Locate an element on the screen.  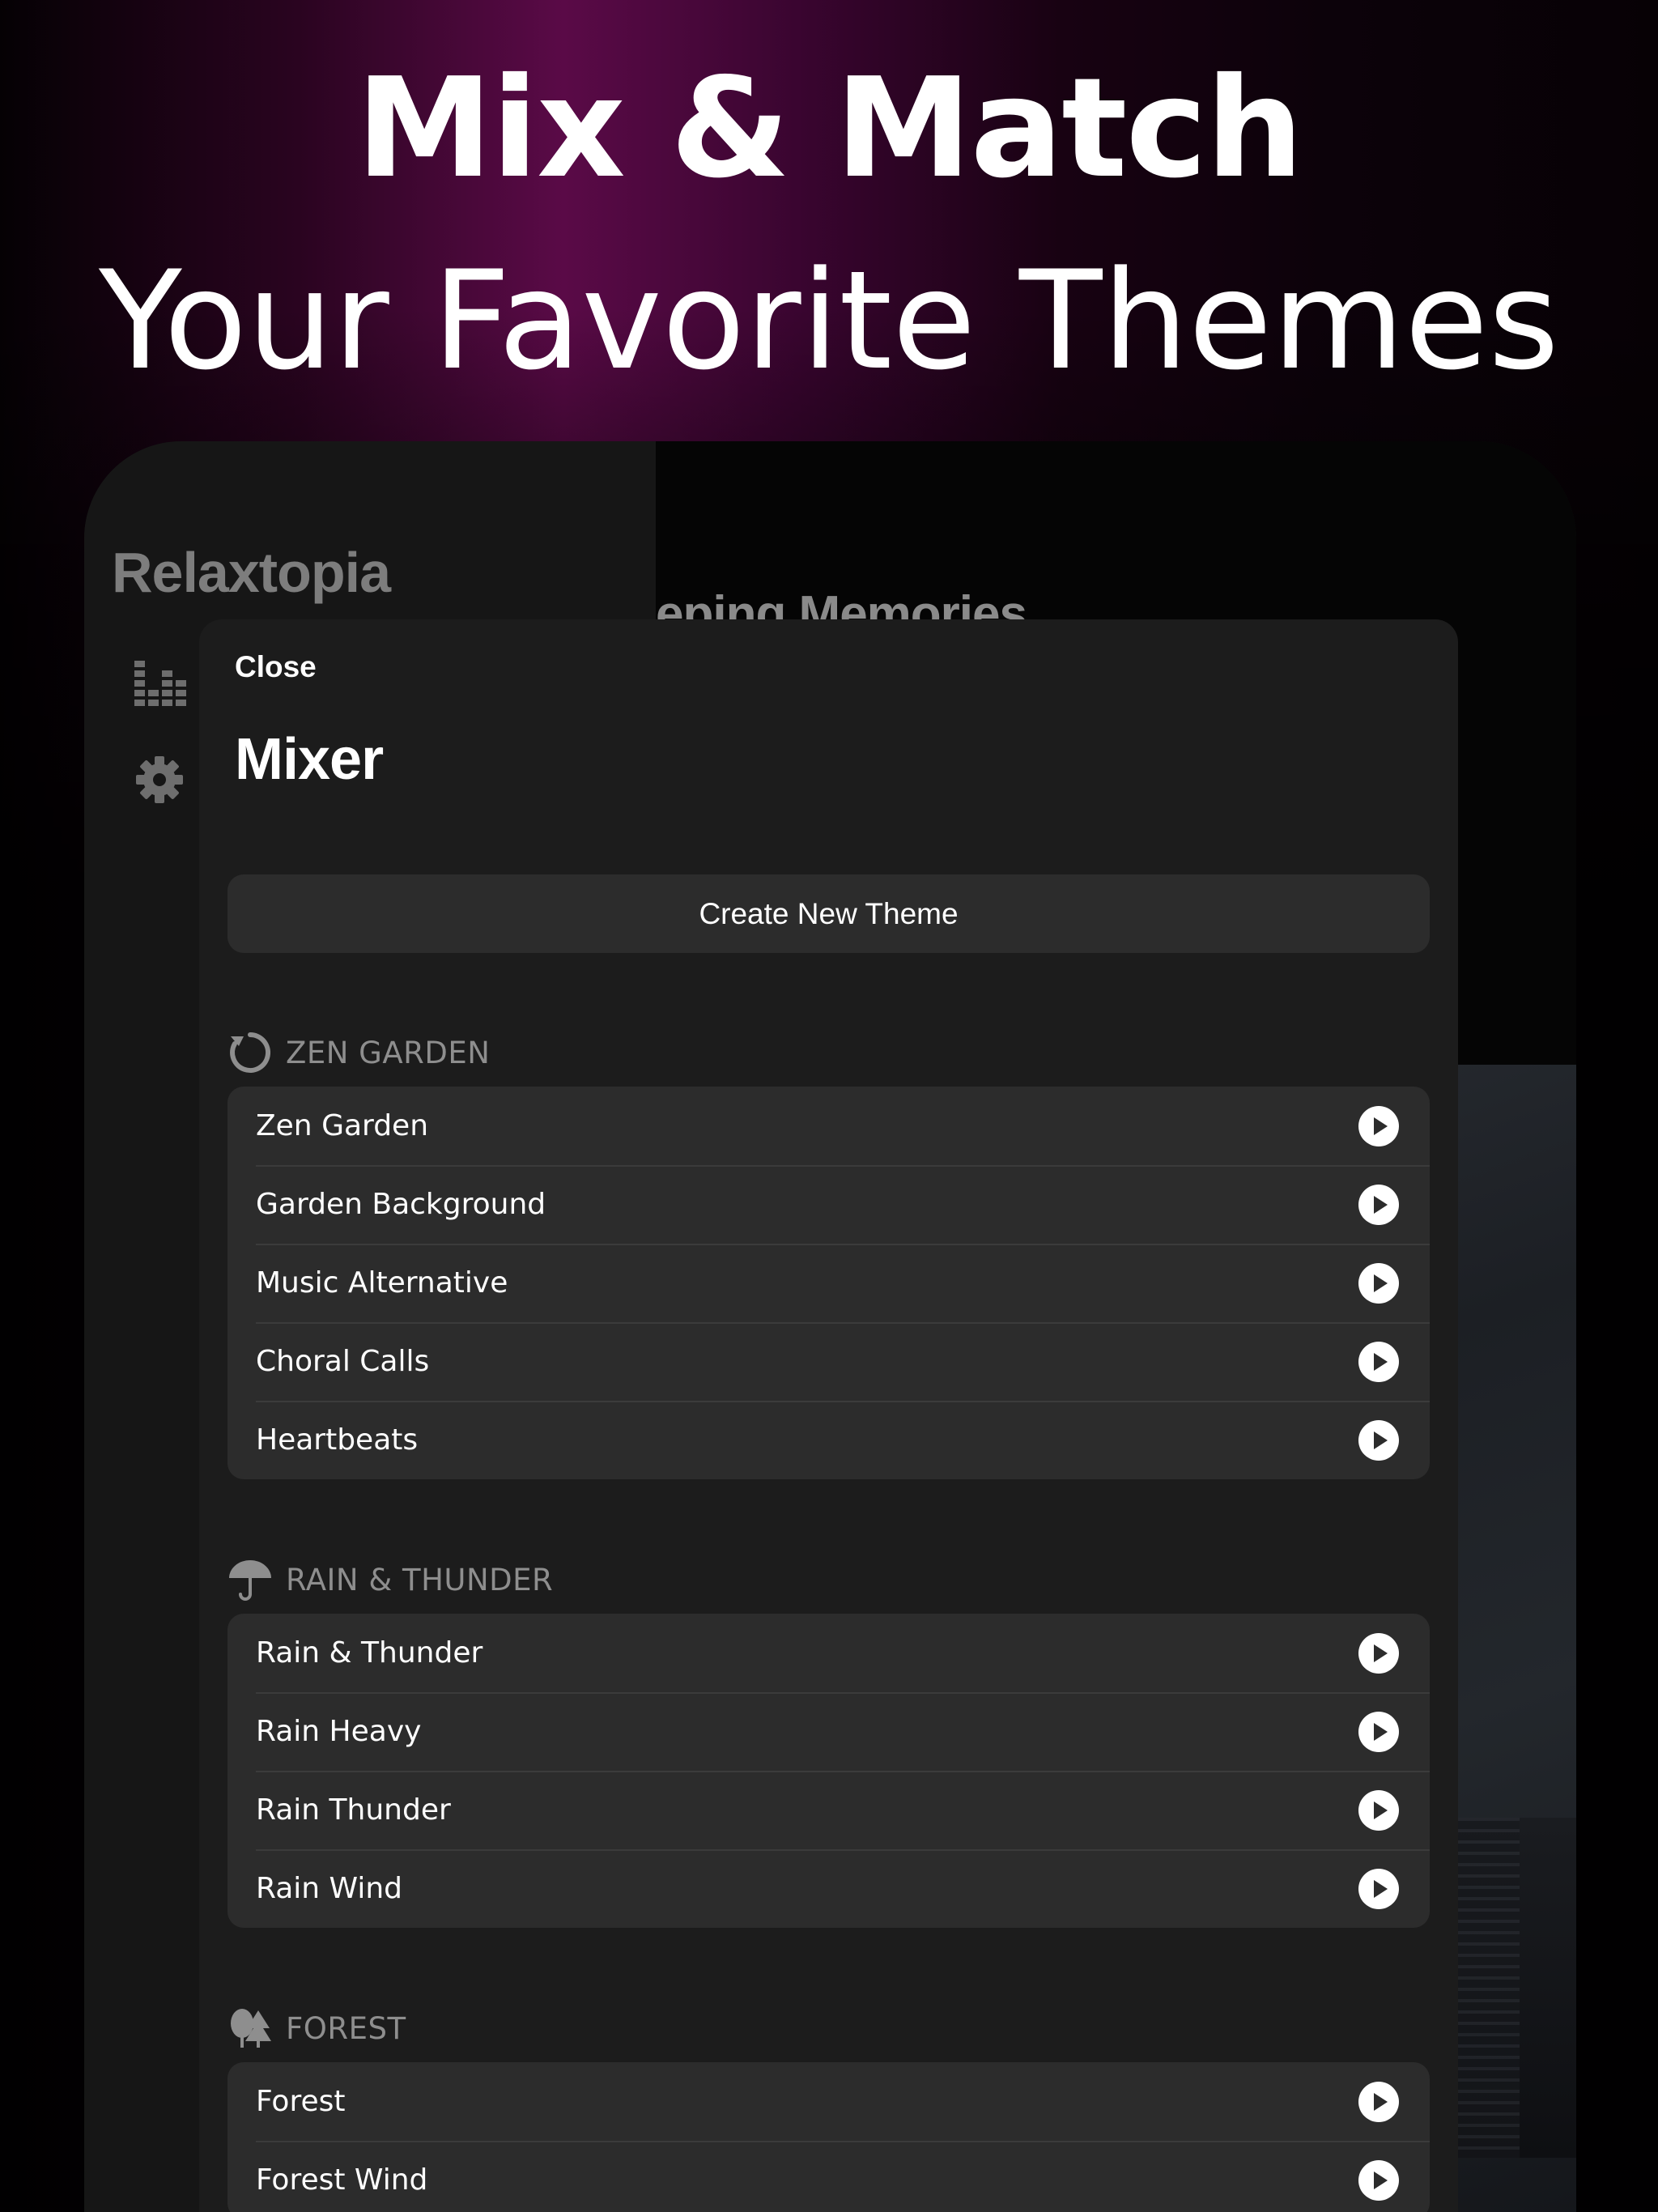
create-new-theme-button: Create New Theme is located at coordinates (828, 914).